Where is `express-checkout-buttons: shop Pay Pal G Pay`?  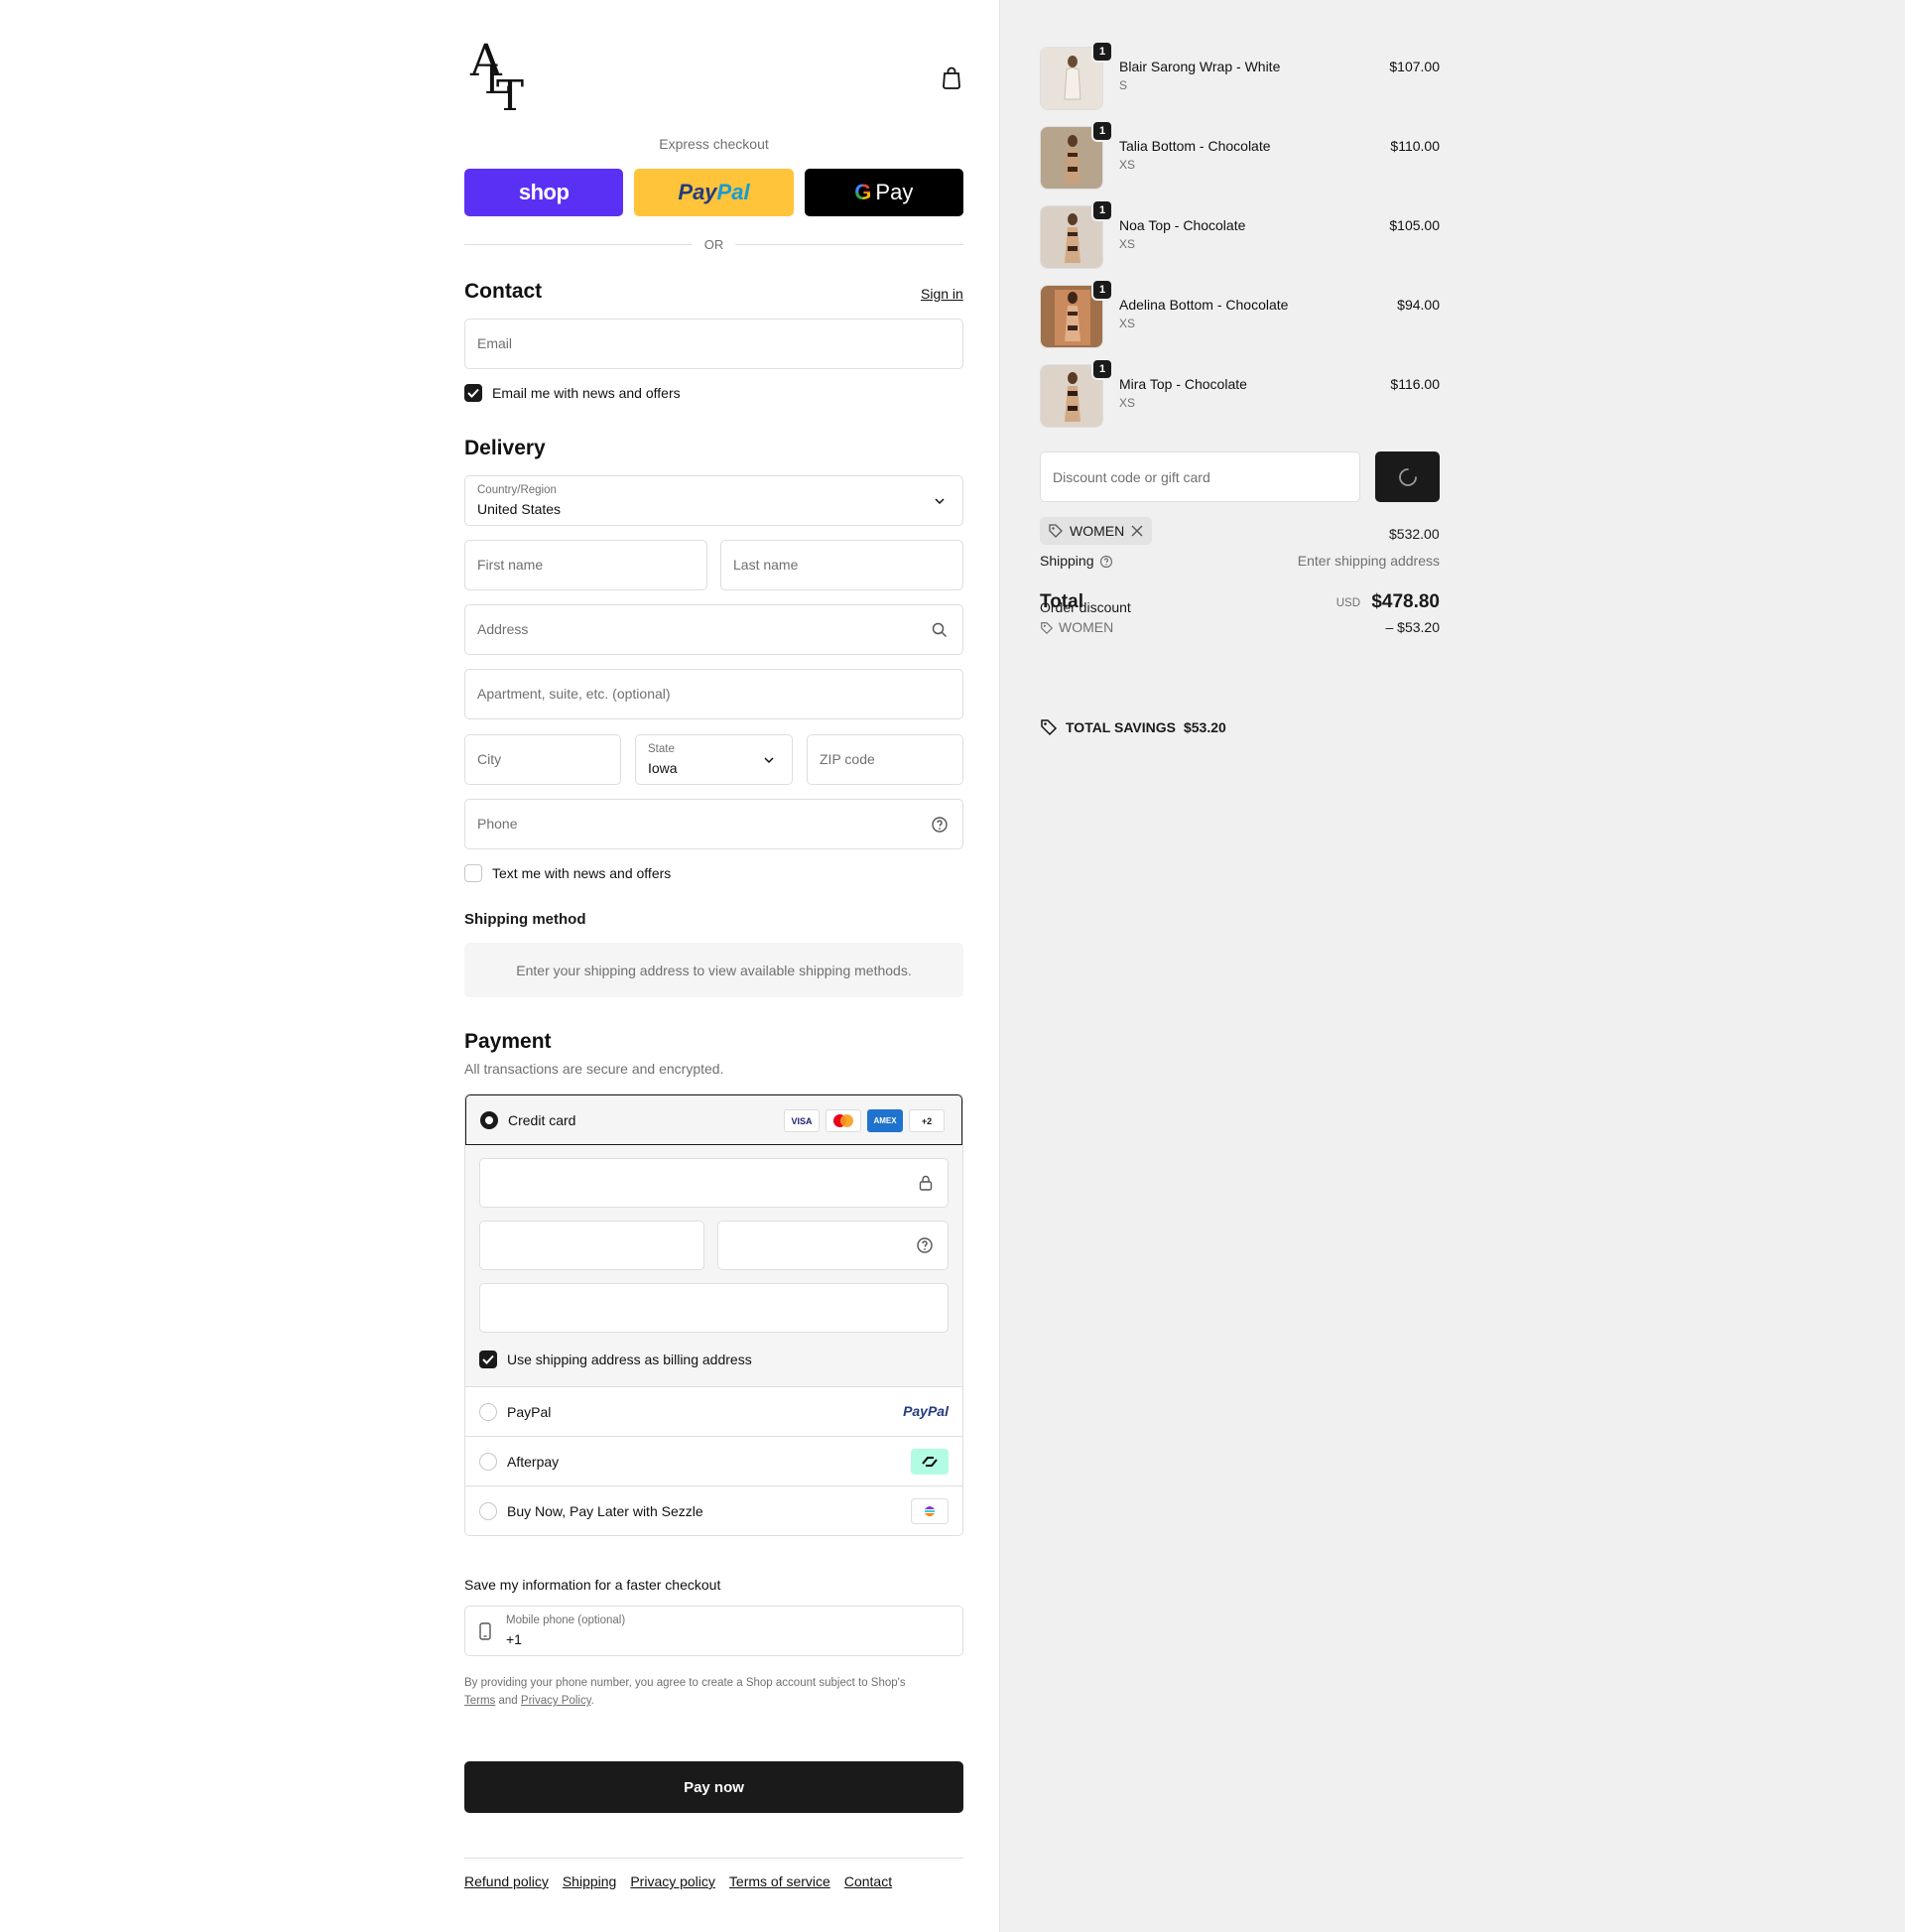 express-checkout-buttons: shop Pay Pal G Pay is located at coordinates (713, 193).